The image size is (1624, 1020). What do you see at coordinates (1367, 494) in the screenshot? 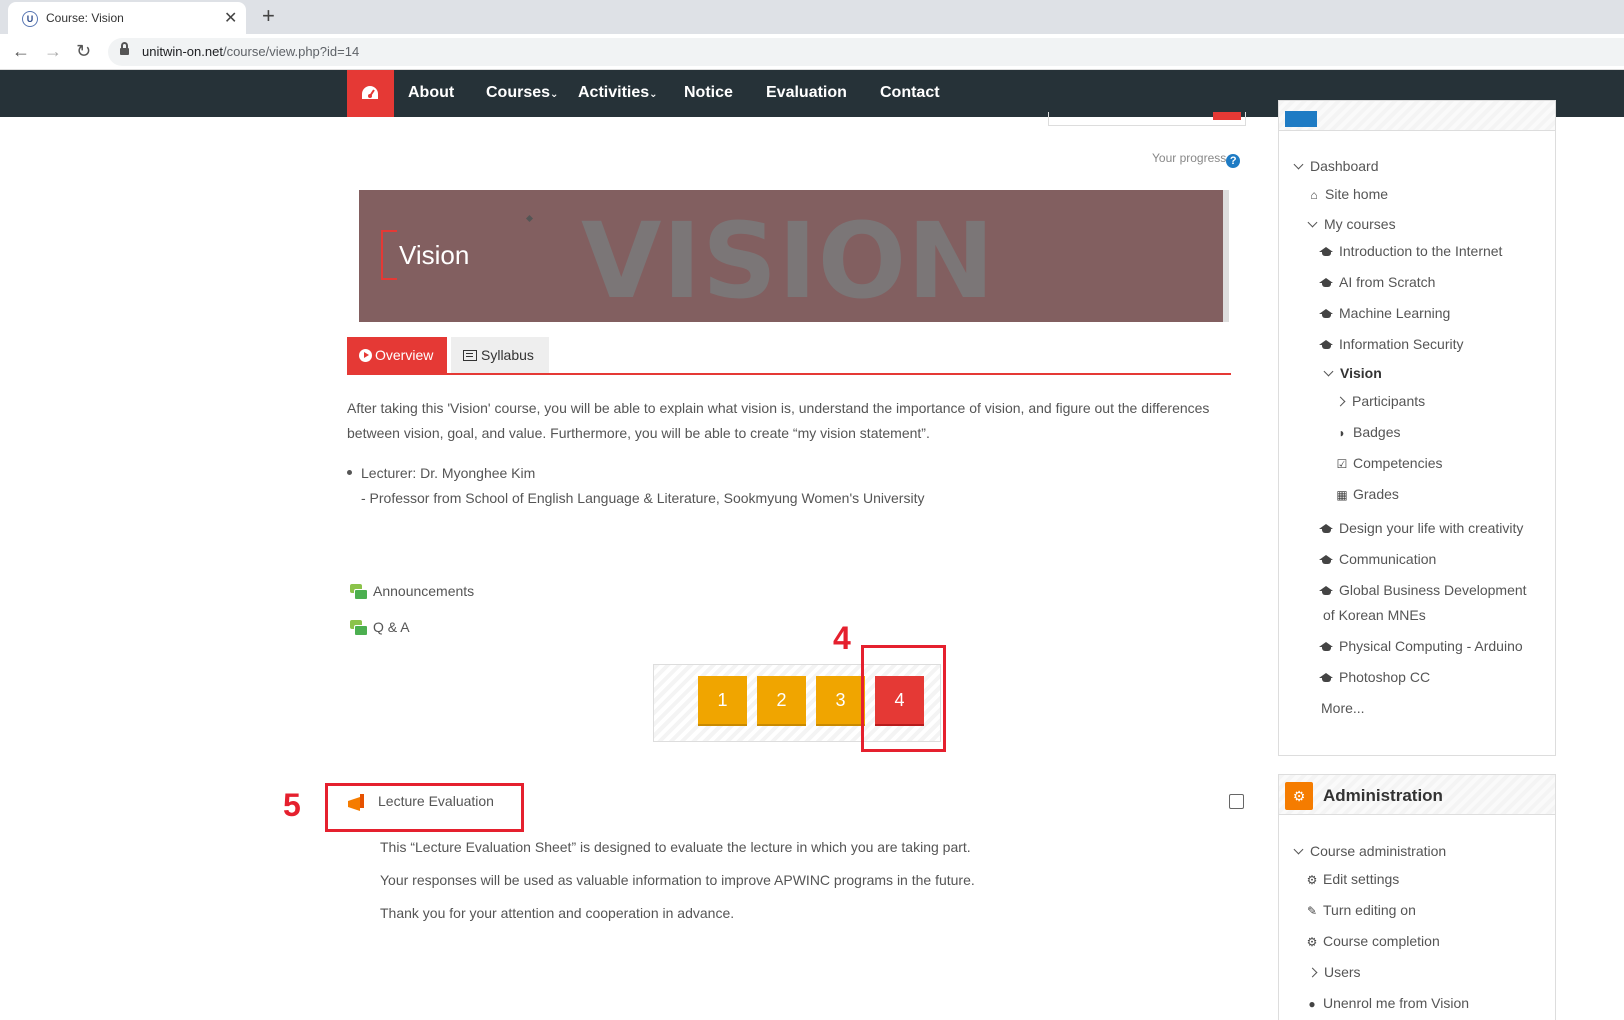
I see `nav-grades: ▦ Grades` at bounding box center [1367, 494].